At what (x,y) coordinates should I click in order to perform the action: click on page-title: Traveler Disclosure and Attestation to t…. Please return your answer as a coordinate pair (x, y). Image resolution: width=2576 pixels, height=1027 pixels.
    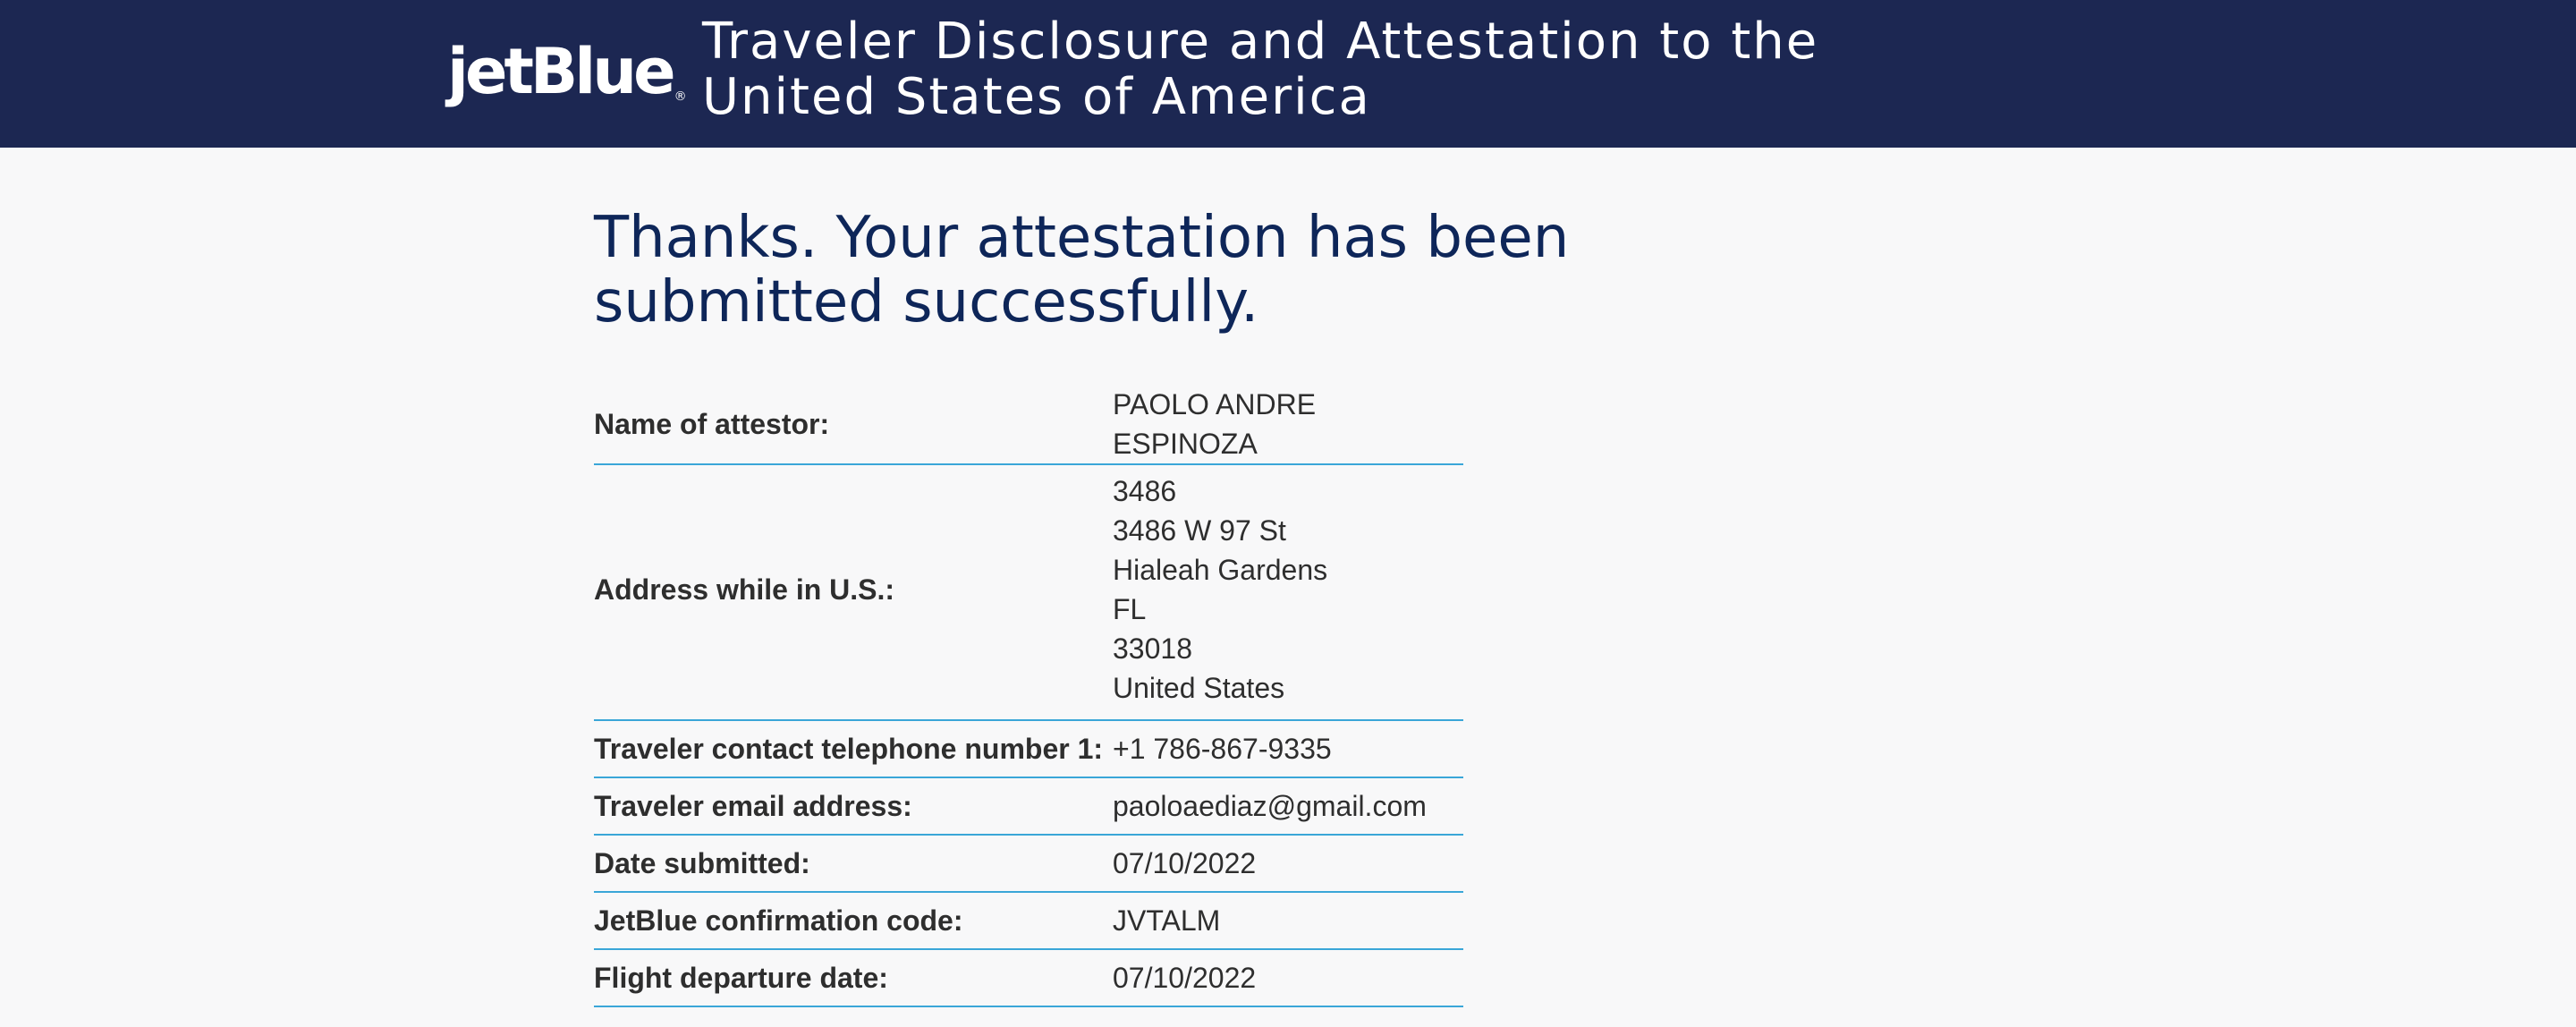
    Looking at the image, I should click on (1260, 69).